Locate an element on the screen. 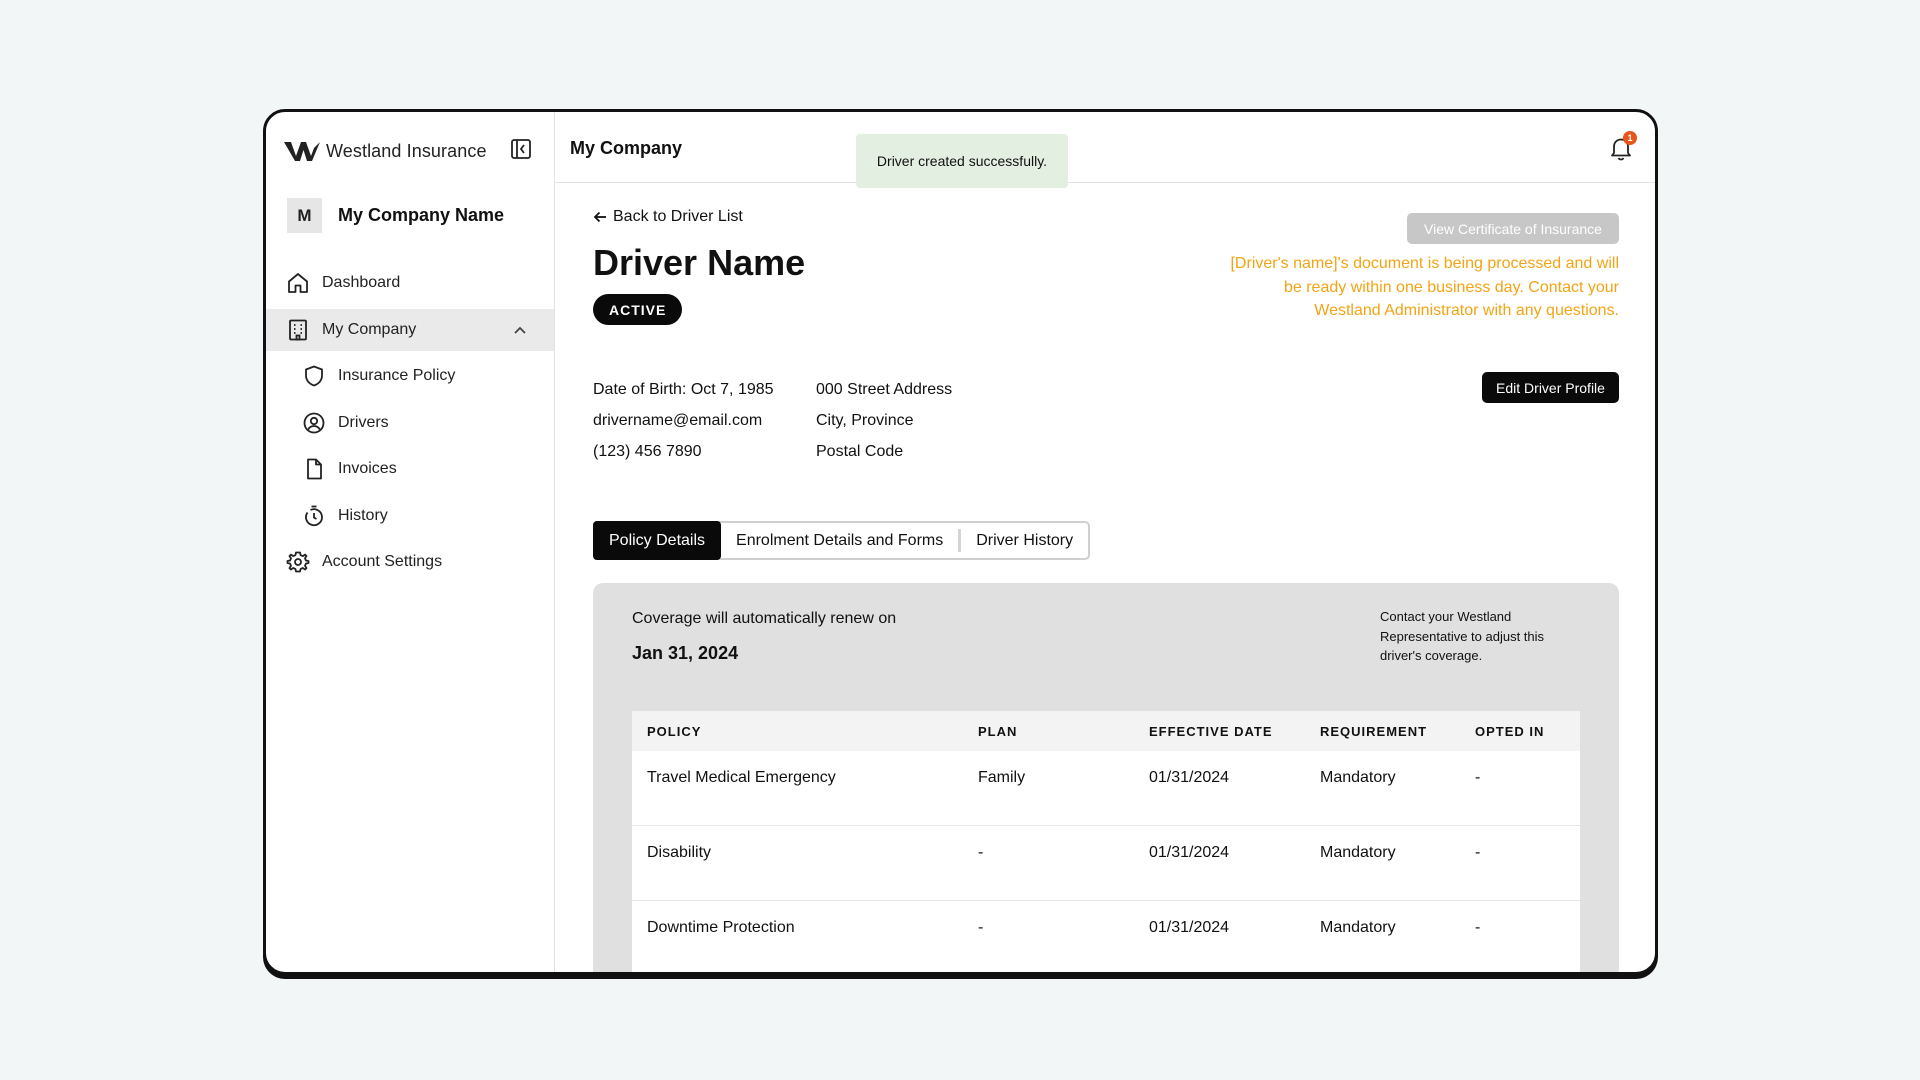 The width and height of the screenshot is (1920, 1080). plan-cell: Family is located at coordinates (1002, 777).